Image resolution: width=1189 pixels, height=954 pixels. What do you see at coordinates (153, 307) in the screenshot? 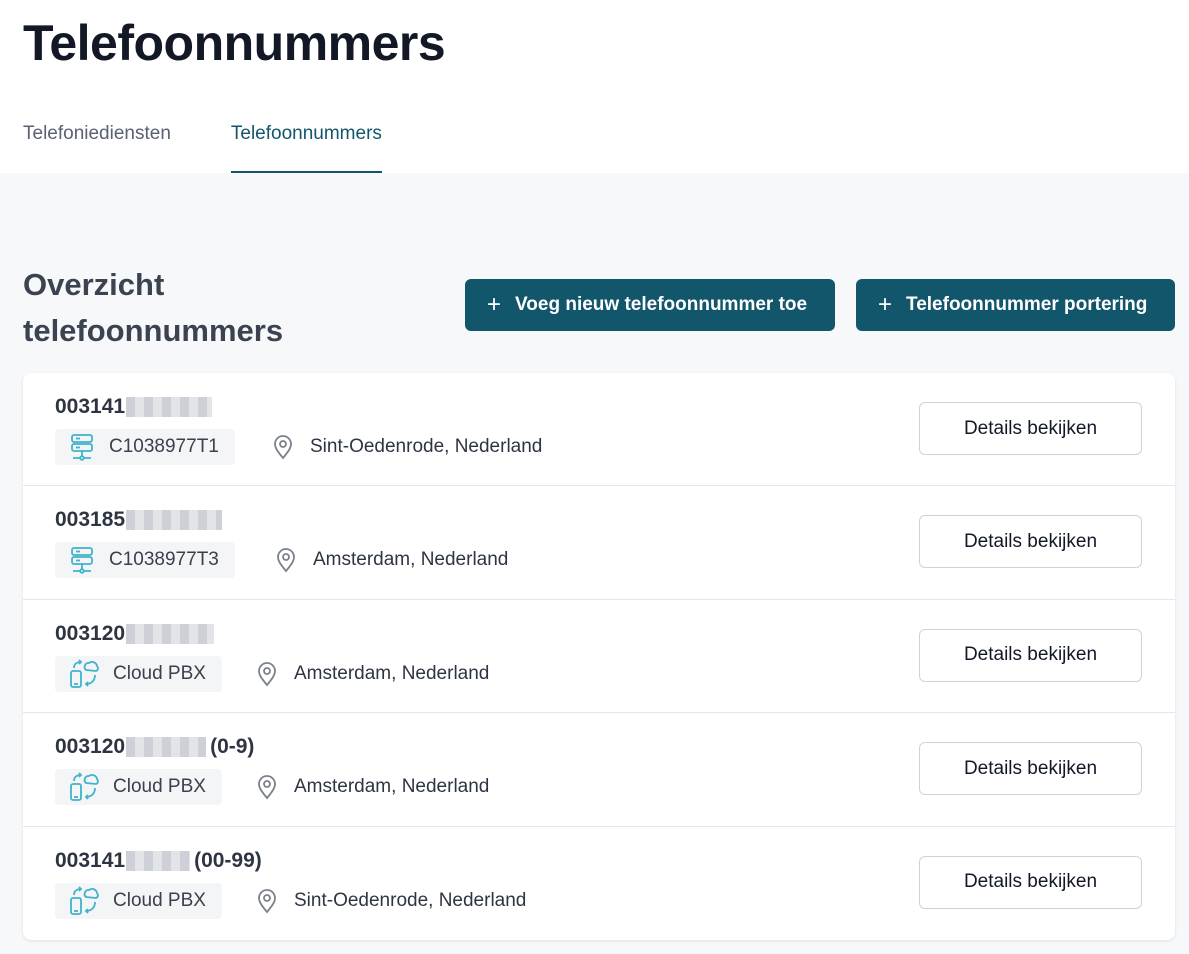
I see `section-title: Overzicht telefoonnummers` at bounding box center [153, 307].